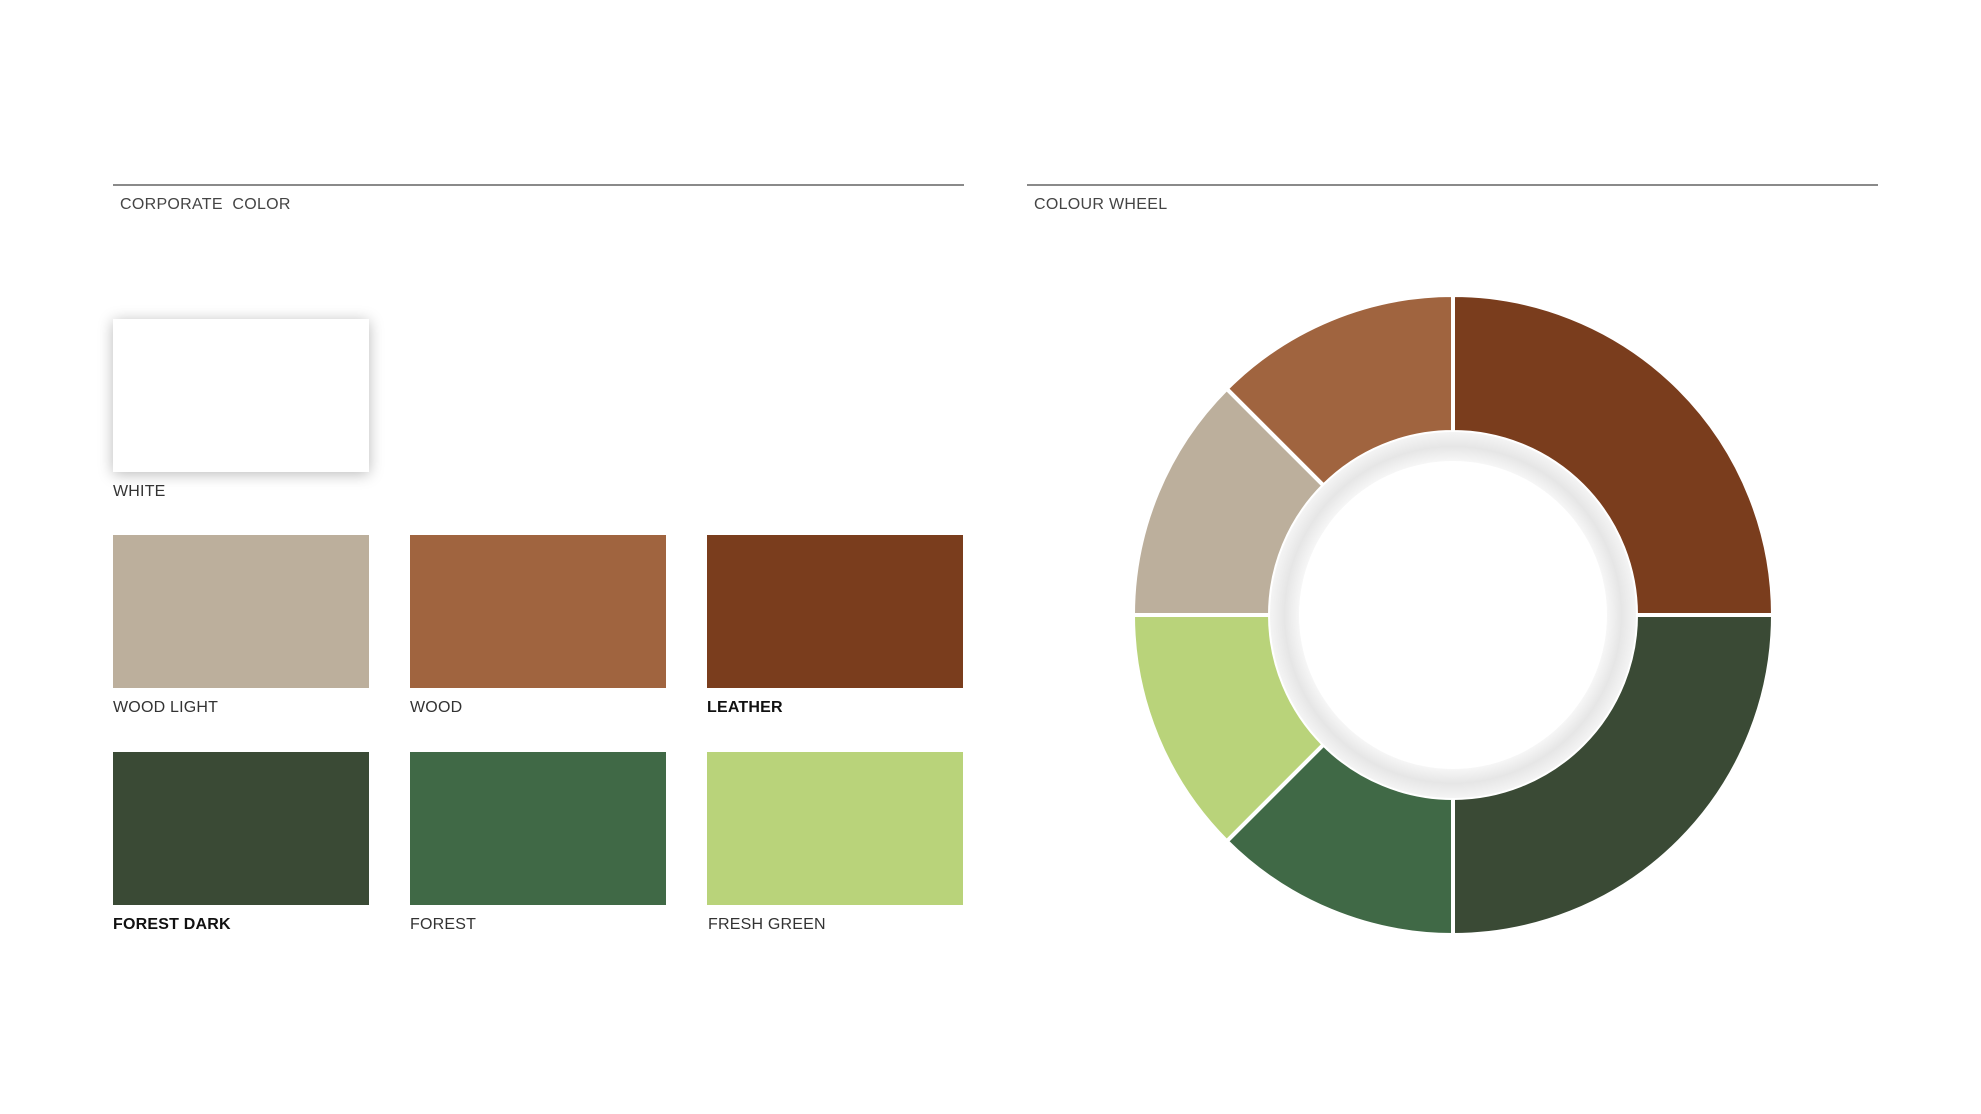 The width and height of the screenshot is (1981, 1114). I want to click on colour-wheel-title: COLOUR WHEEL, so click(1101, 204).